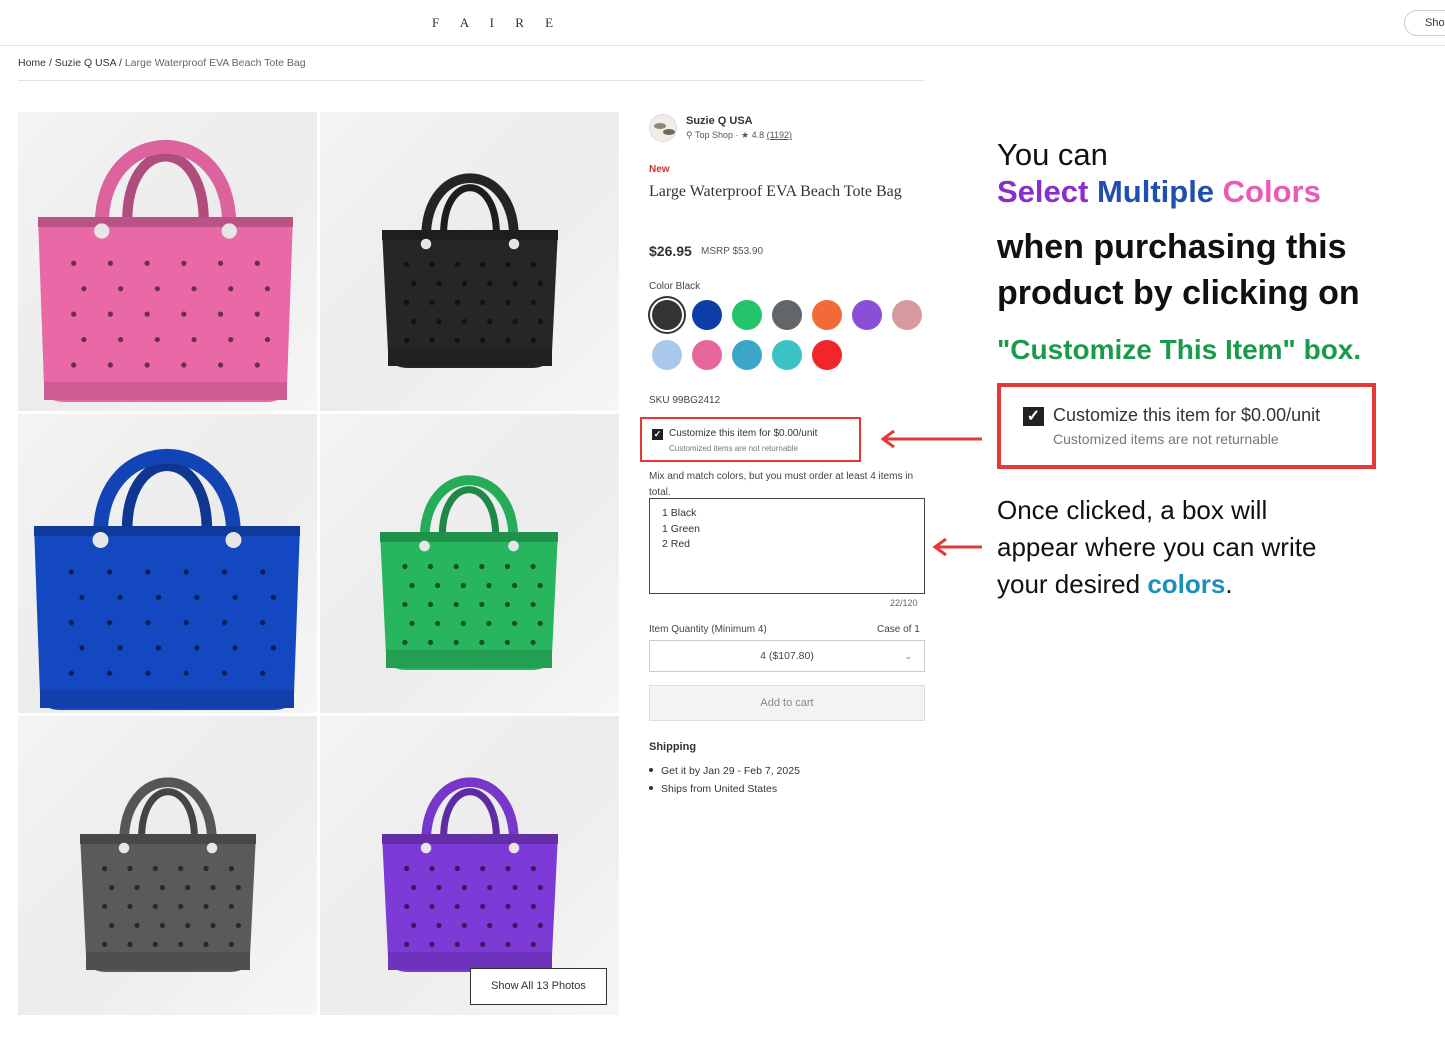 The height and width of the screenshot is (1043, 1445). What do you see at coordinates (787, 703) in the screenshot?
I see `add-to-cart-button: Add to cart` at bounding box center [787, 703].